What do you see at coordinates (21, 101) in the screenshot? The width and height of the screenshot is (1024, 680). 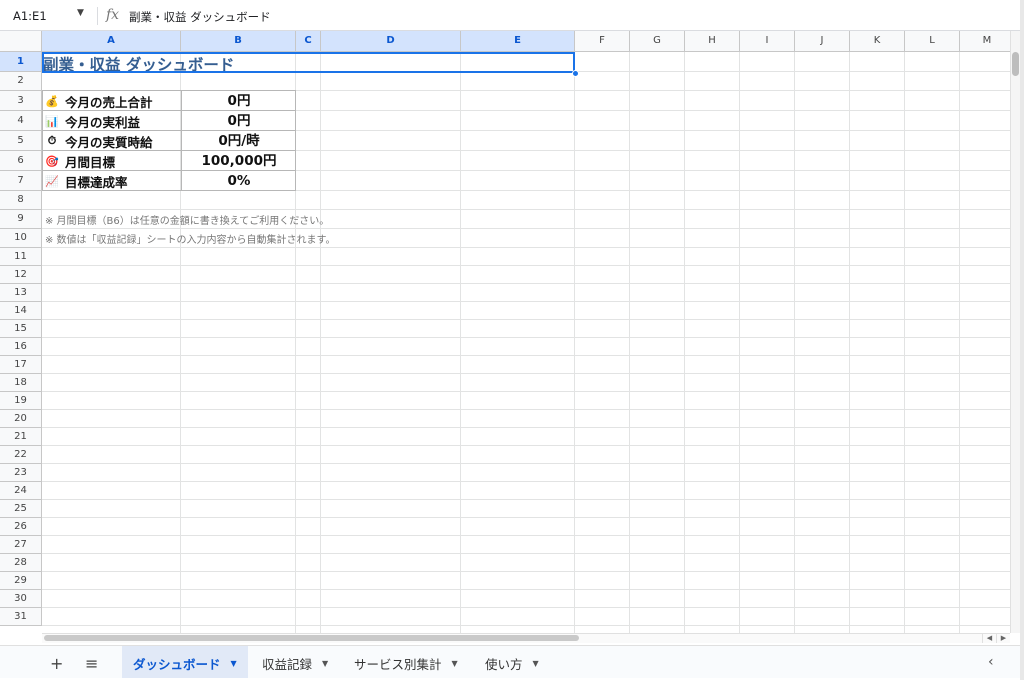 I see `row-header-3: 3` at bounding box center [21, 101].